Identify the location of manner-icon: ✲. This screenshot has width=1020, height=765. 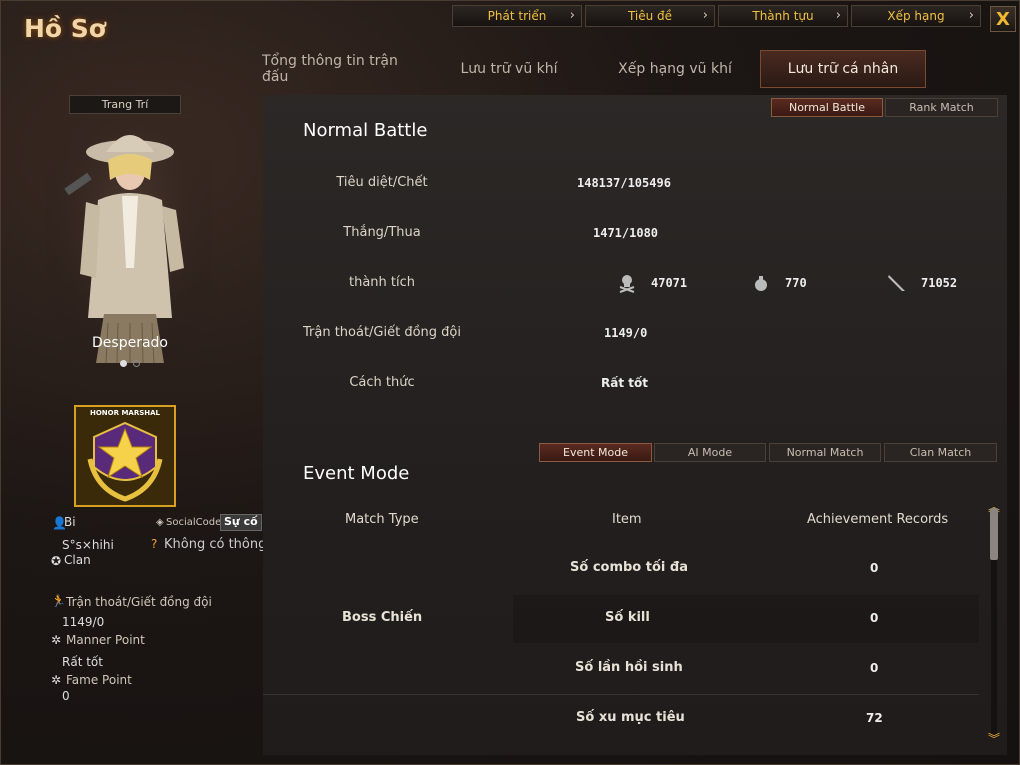
(56, 640).